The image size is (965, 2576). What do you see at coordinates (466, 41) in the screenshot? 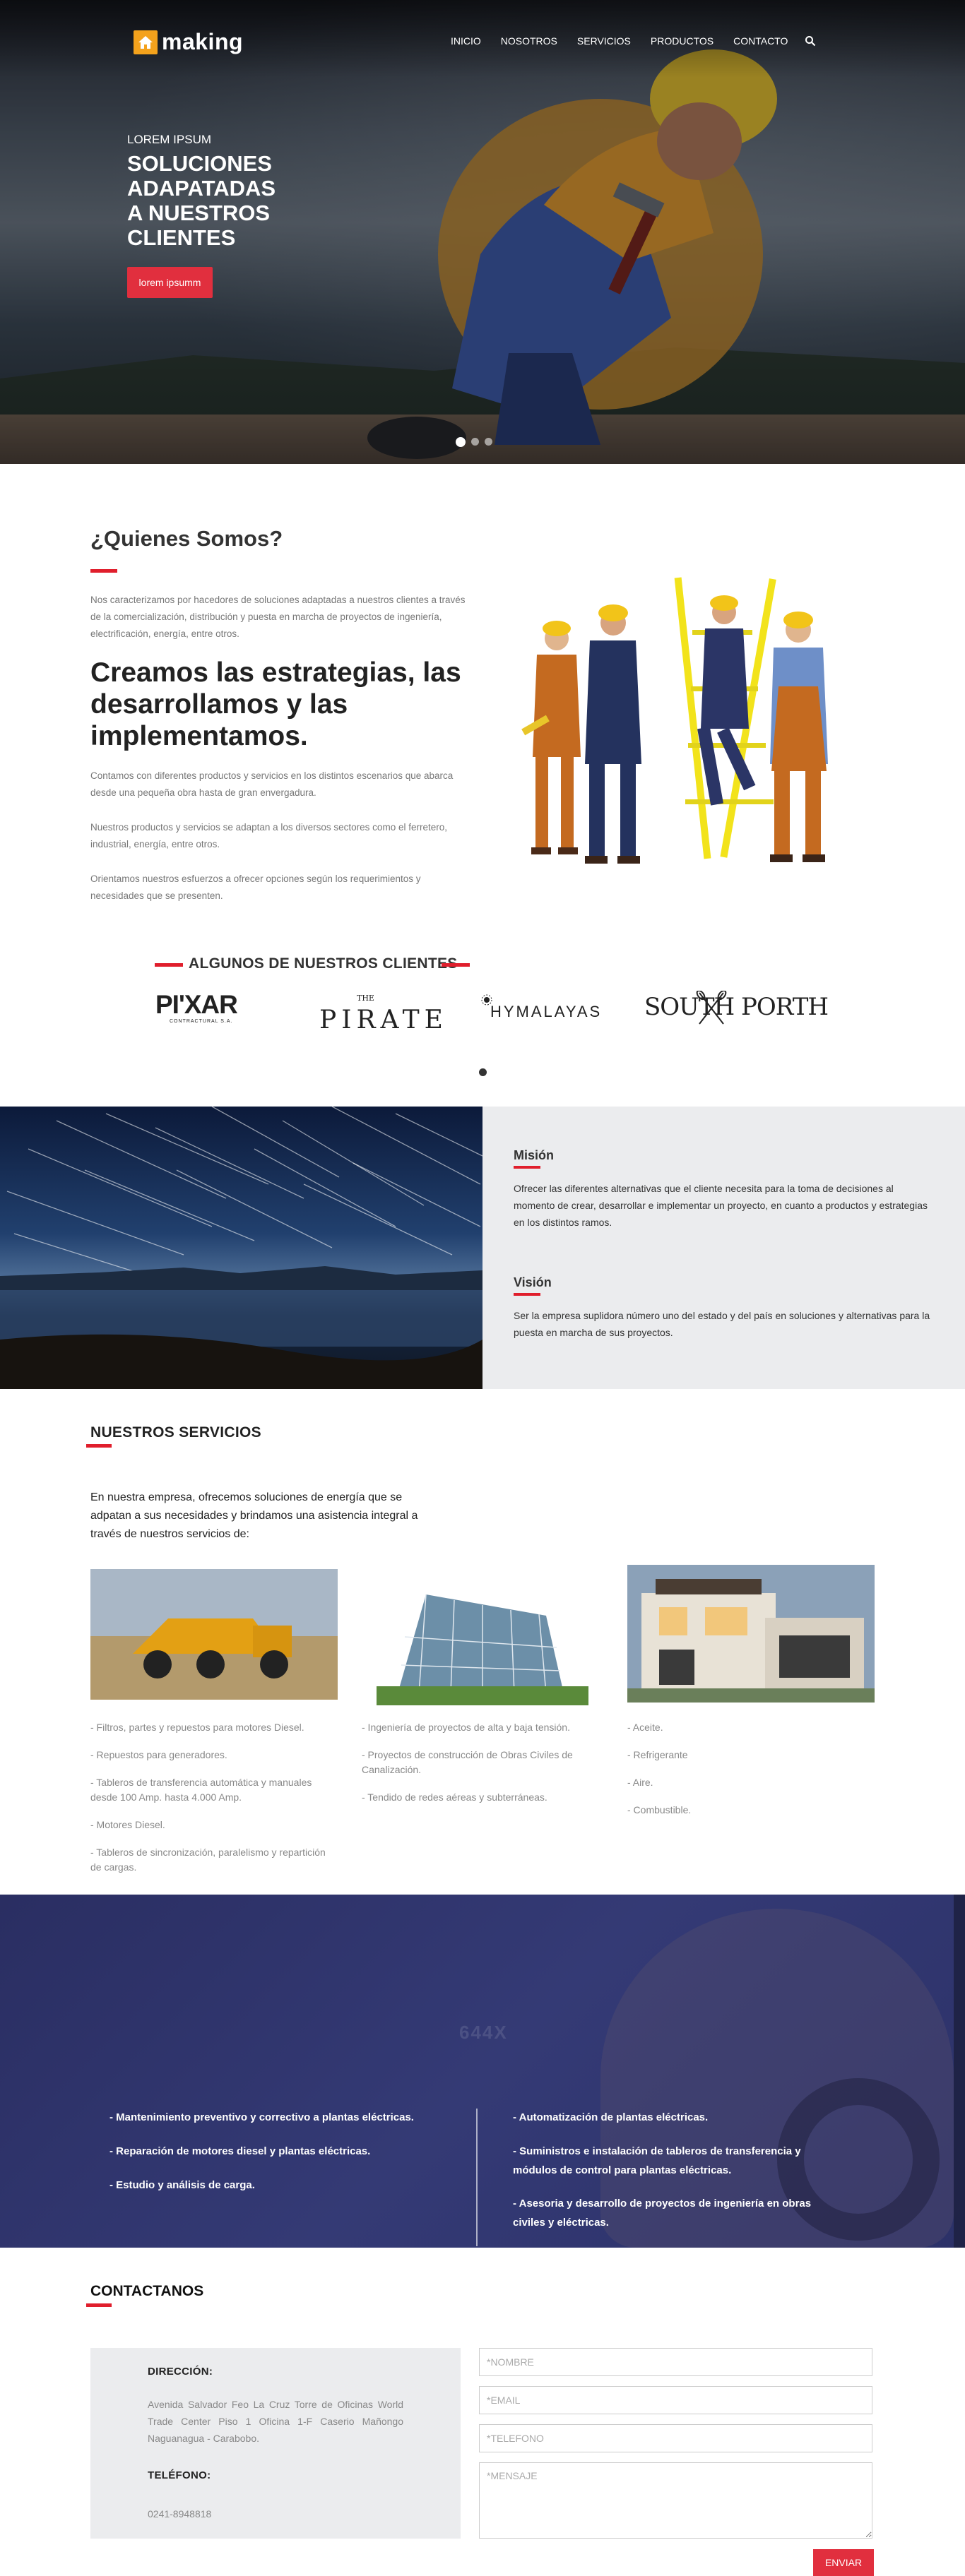
I see `nav-inicio: INICIO` at bounding box center [466, 41].